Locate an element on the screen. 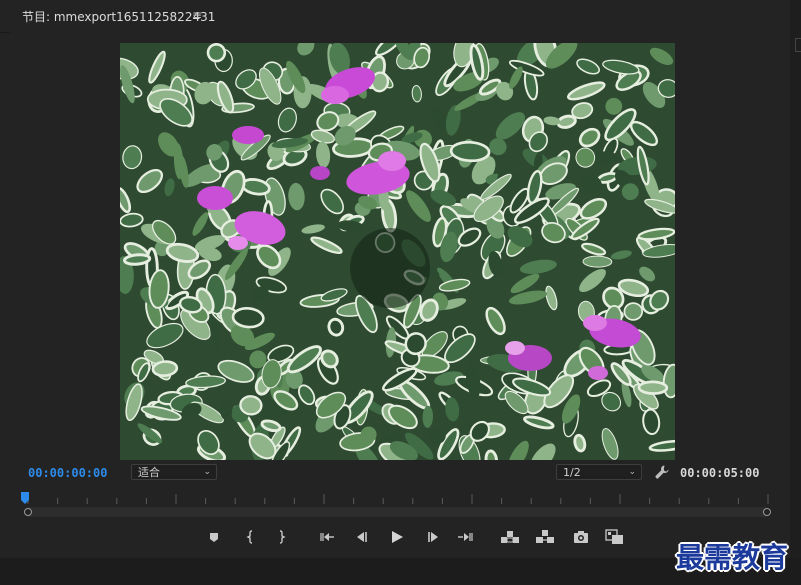 This screenshot has height=585, width=801. comparison-view-button is located at coordinates (614, 537).